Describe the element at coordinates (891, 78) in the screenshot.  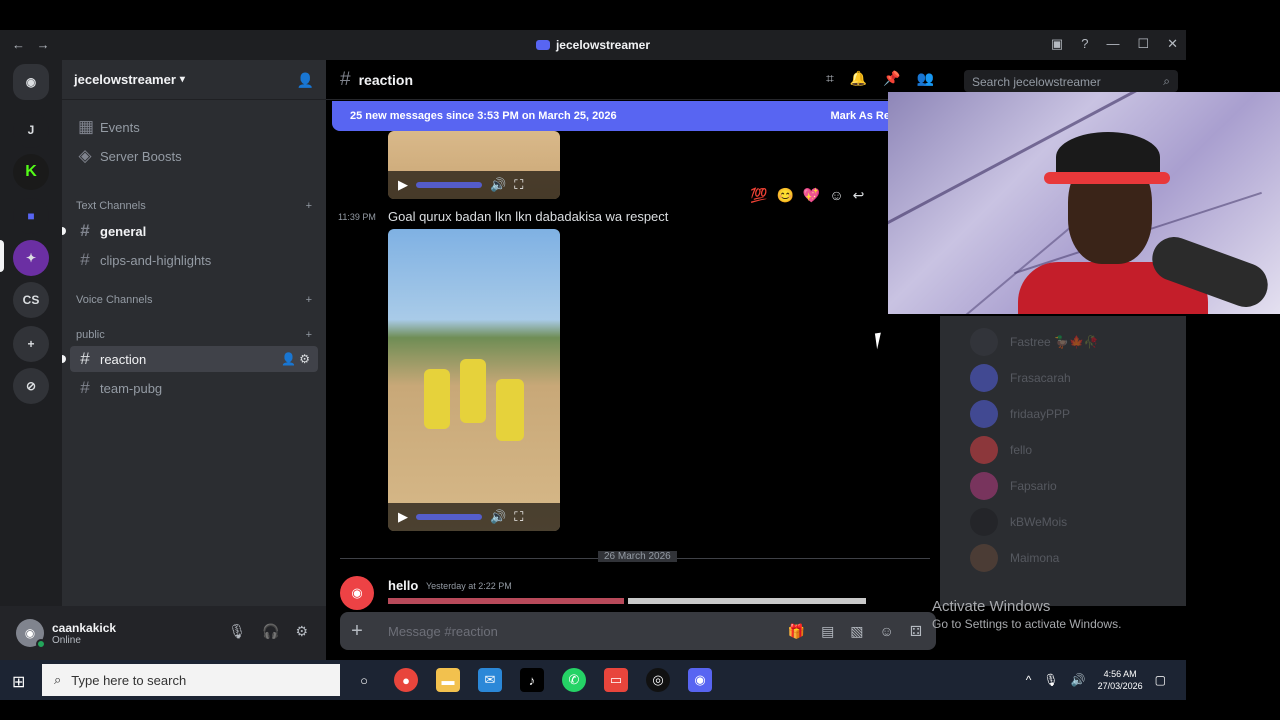
I see `pin-icon: 📌` at that location.